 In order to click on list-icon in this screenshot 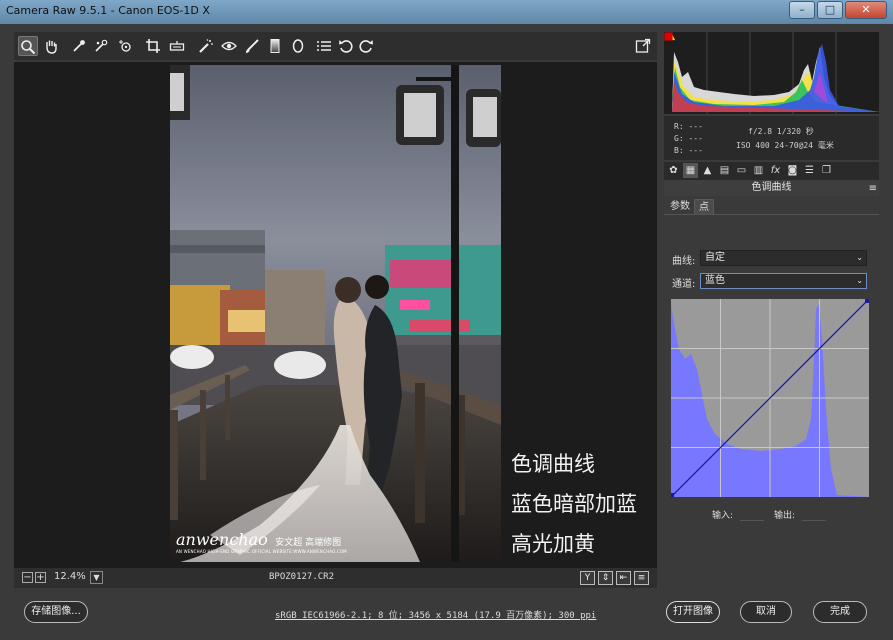, I will do `click(324, 46)`.